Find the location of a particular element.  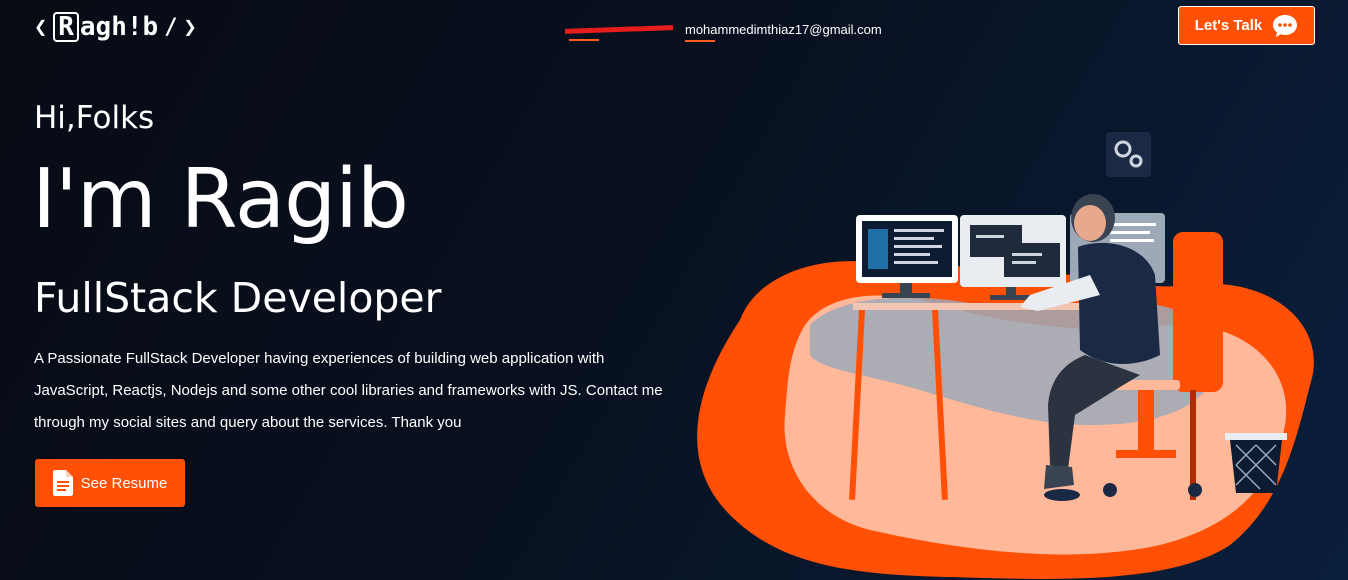

document-icon is located at coordinates (62, 483).